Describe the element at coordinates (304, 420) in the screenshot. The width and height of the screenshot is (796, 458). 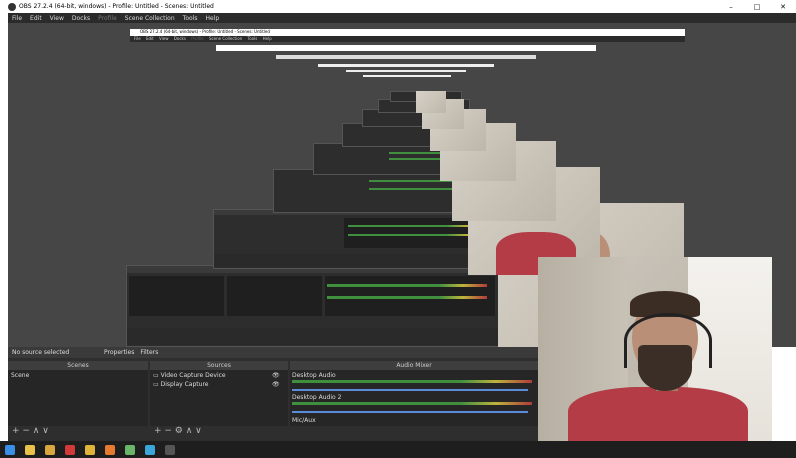
I see `channel-name: Mic/Aux` at that location.